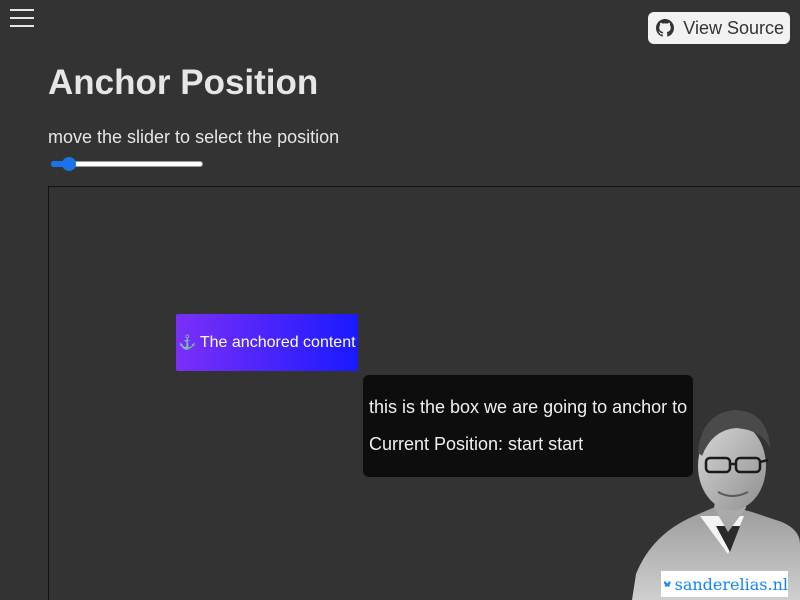  What do you see at coordinates (277, 342) in the screenshot?
I see `anchored-content-label: The anchored content` at bounding box center [277, 342].